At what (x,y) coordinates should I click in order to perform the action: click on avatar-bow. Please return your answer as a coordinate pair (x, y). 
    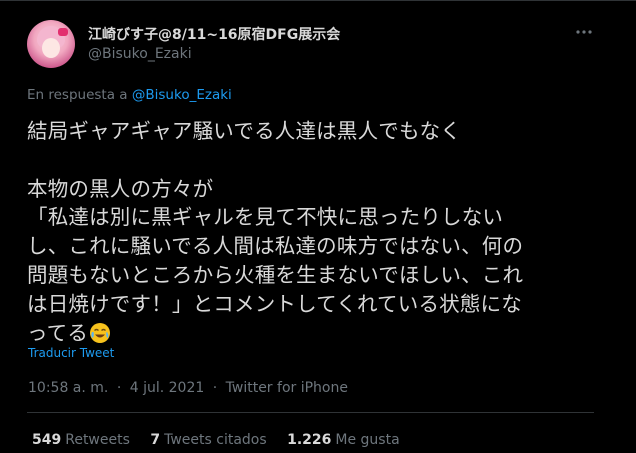
    Looking at the image, I should click on (63, 32).